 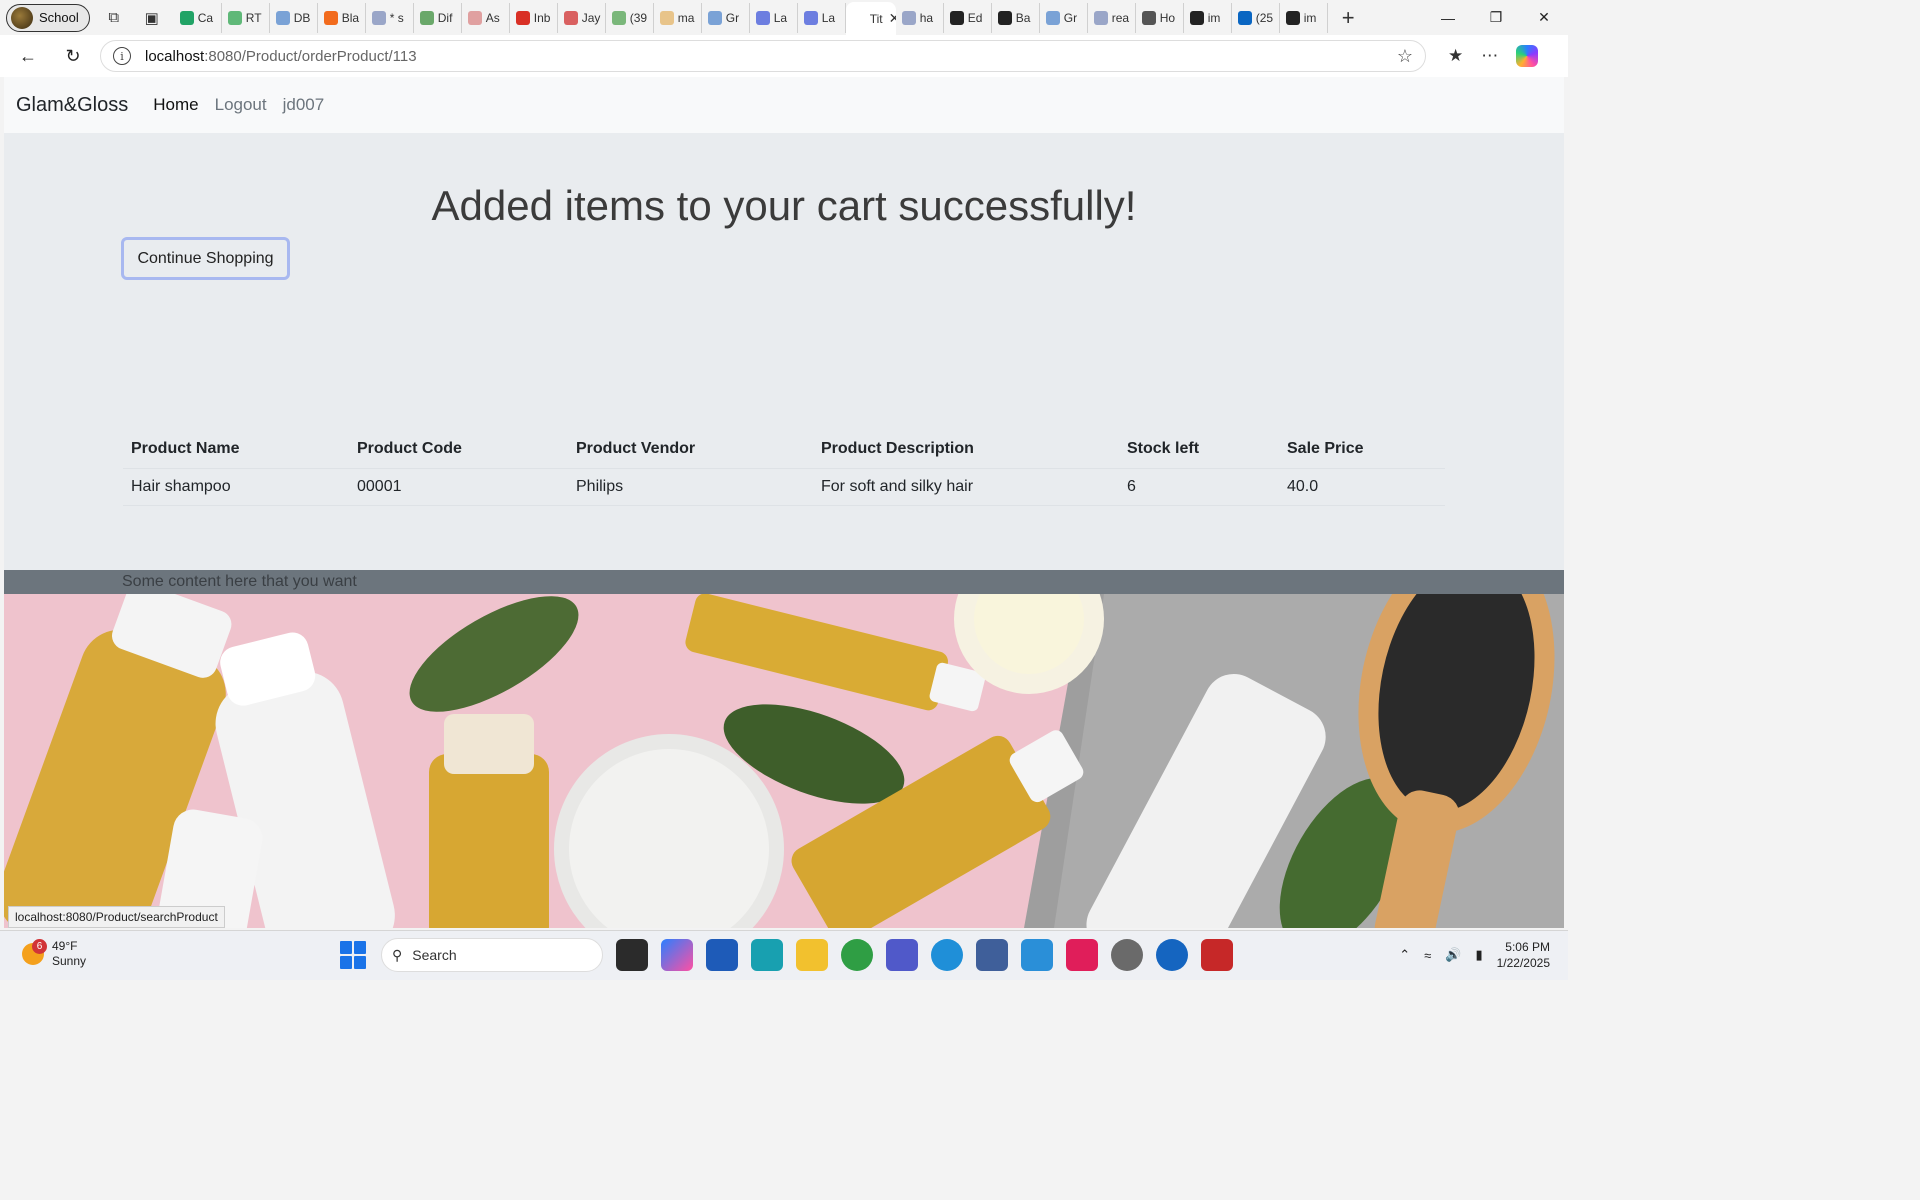 I want to click on tab-label: Bla, so click(x=350, y=17).